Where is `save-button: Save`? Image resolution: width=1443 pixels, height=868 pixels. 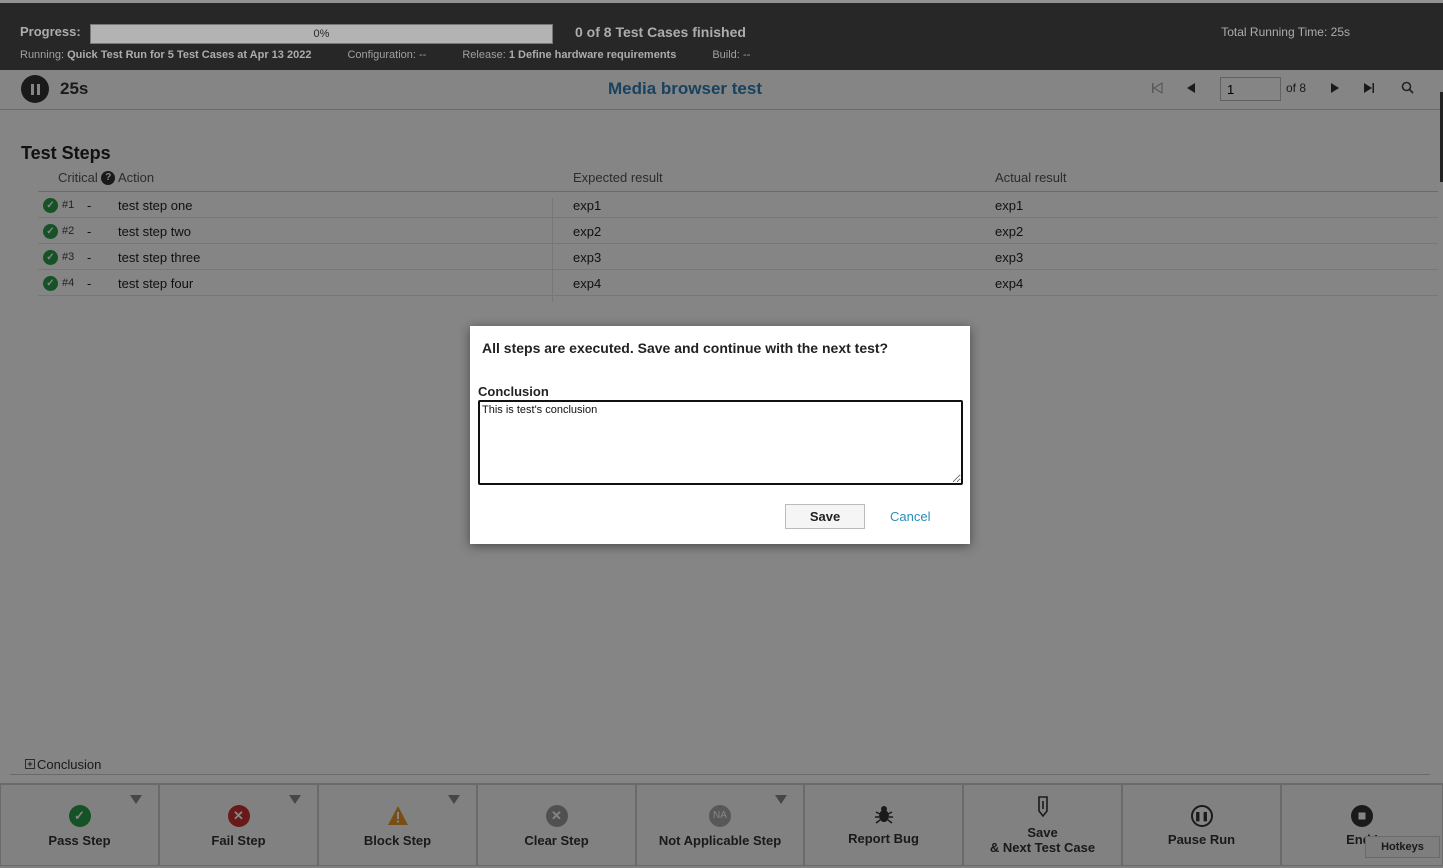
save-button: Save is located at coordinates (825, 516).